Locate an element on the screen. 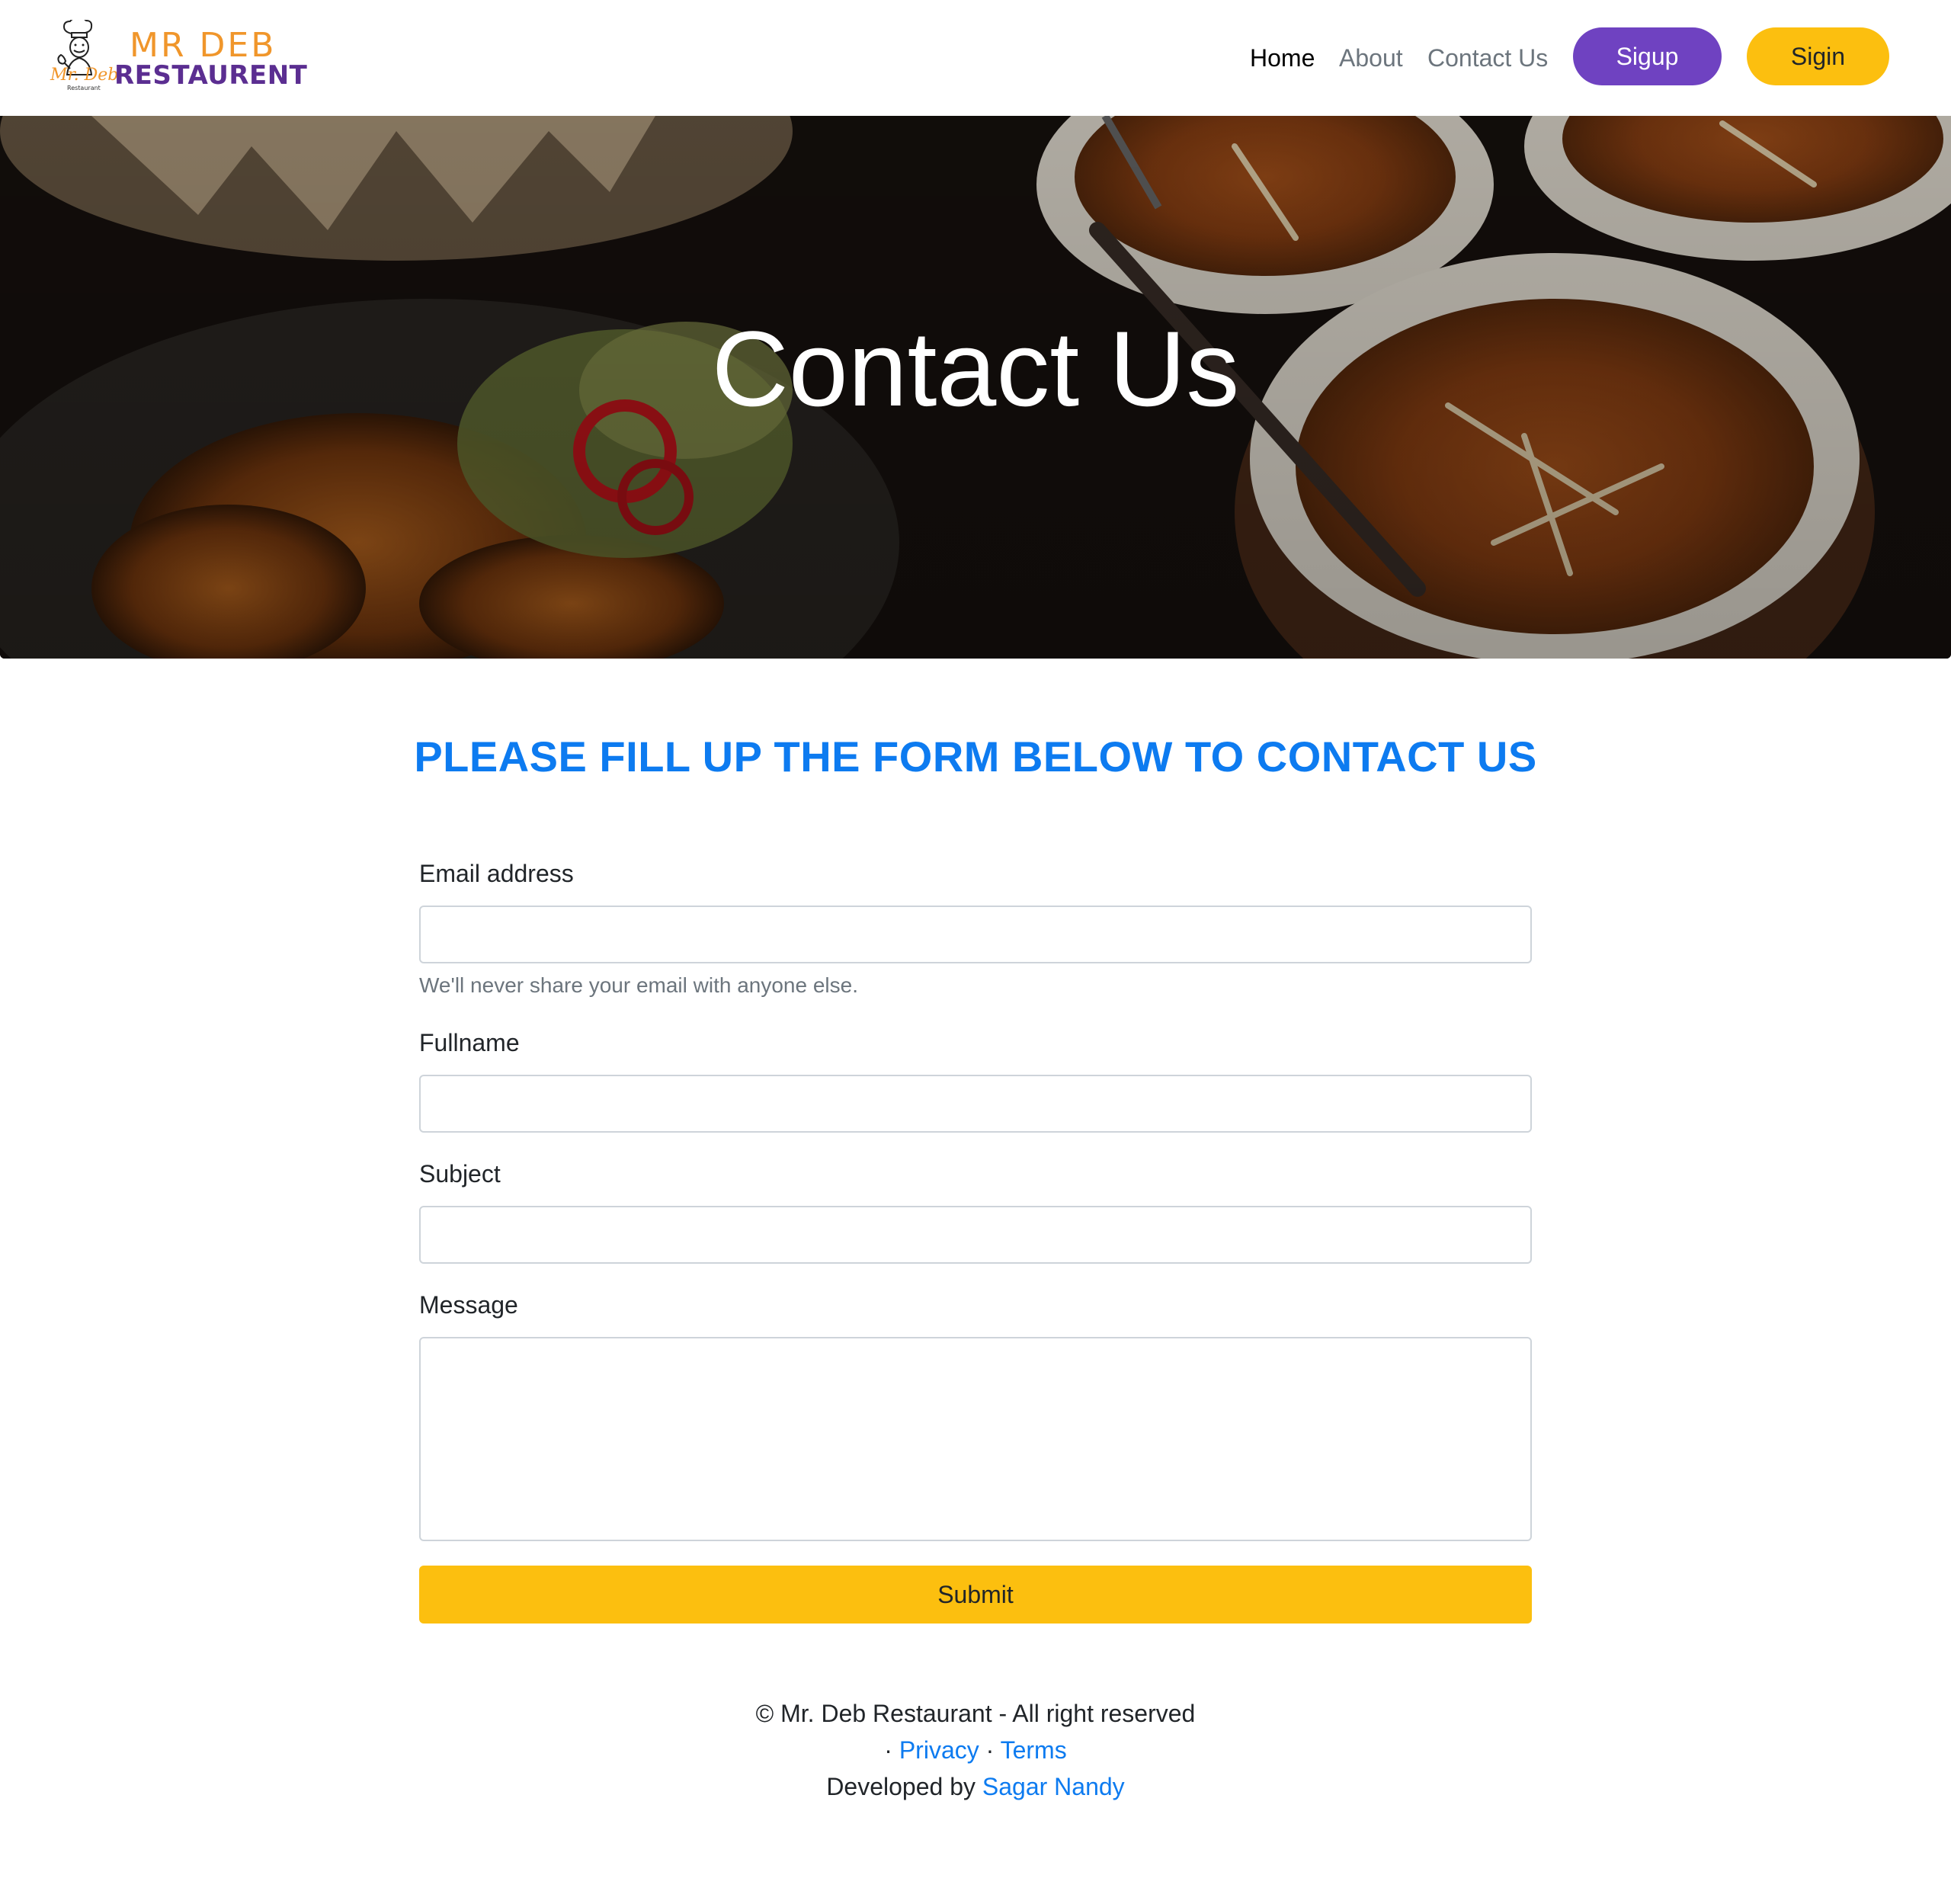  message-label: Message is located at coordinates (468, 1305).